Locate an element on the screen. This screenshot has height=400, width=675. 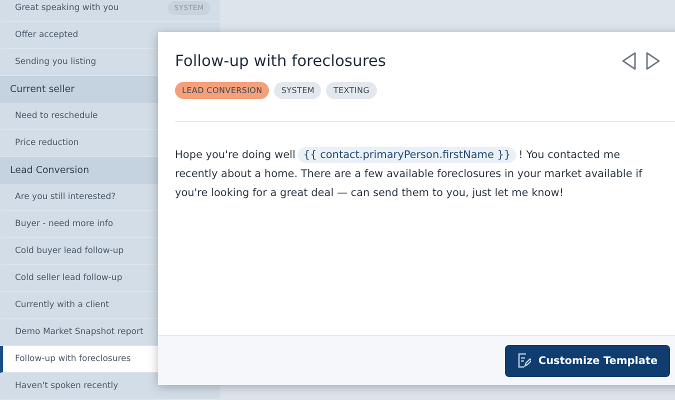
template-name: Currently with a client is located at coordinates (62, 305).